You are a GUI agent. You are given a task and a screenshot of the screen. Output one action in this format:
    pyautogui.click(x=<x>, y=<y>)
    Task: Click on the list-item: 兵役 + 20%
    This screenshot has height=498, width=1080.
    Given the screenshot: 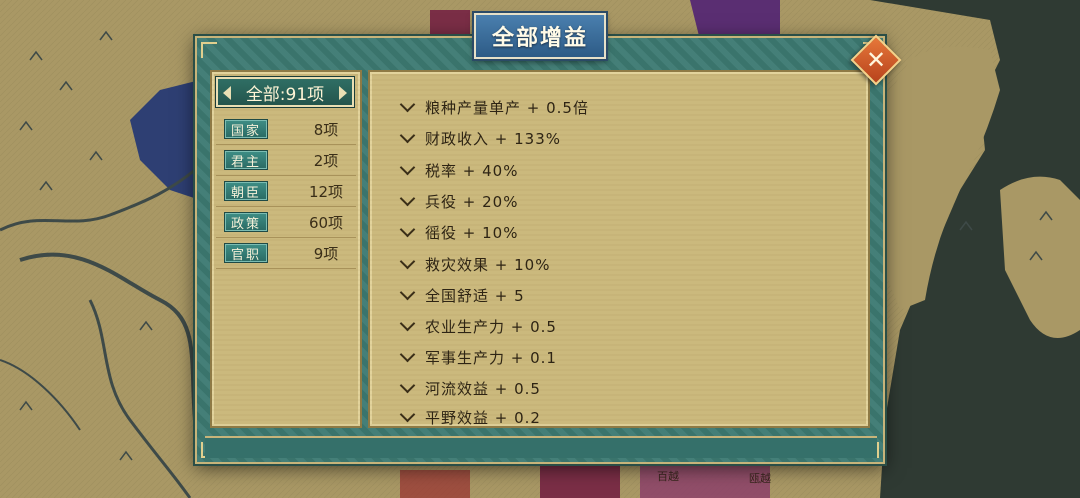 What is the action you would take?
    pyautogui.click(x=458, y=201)
    